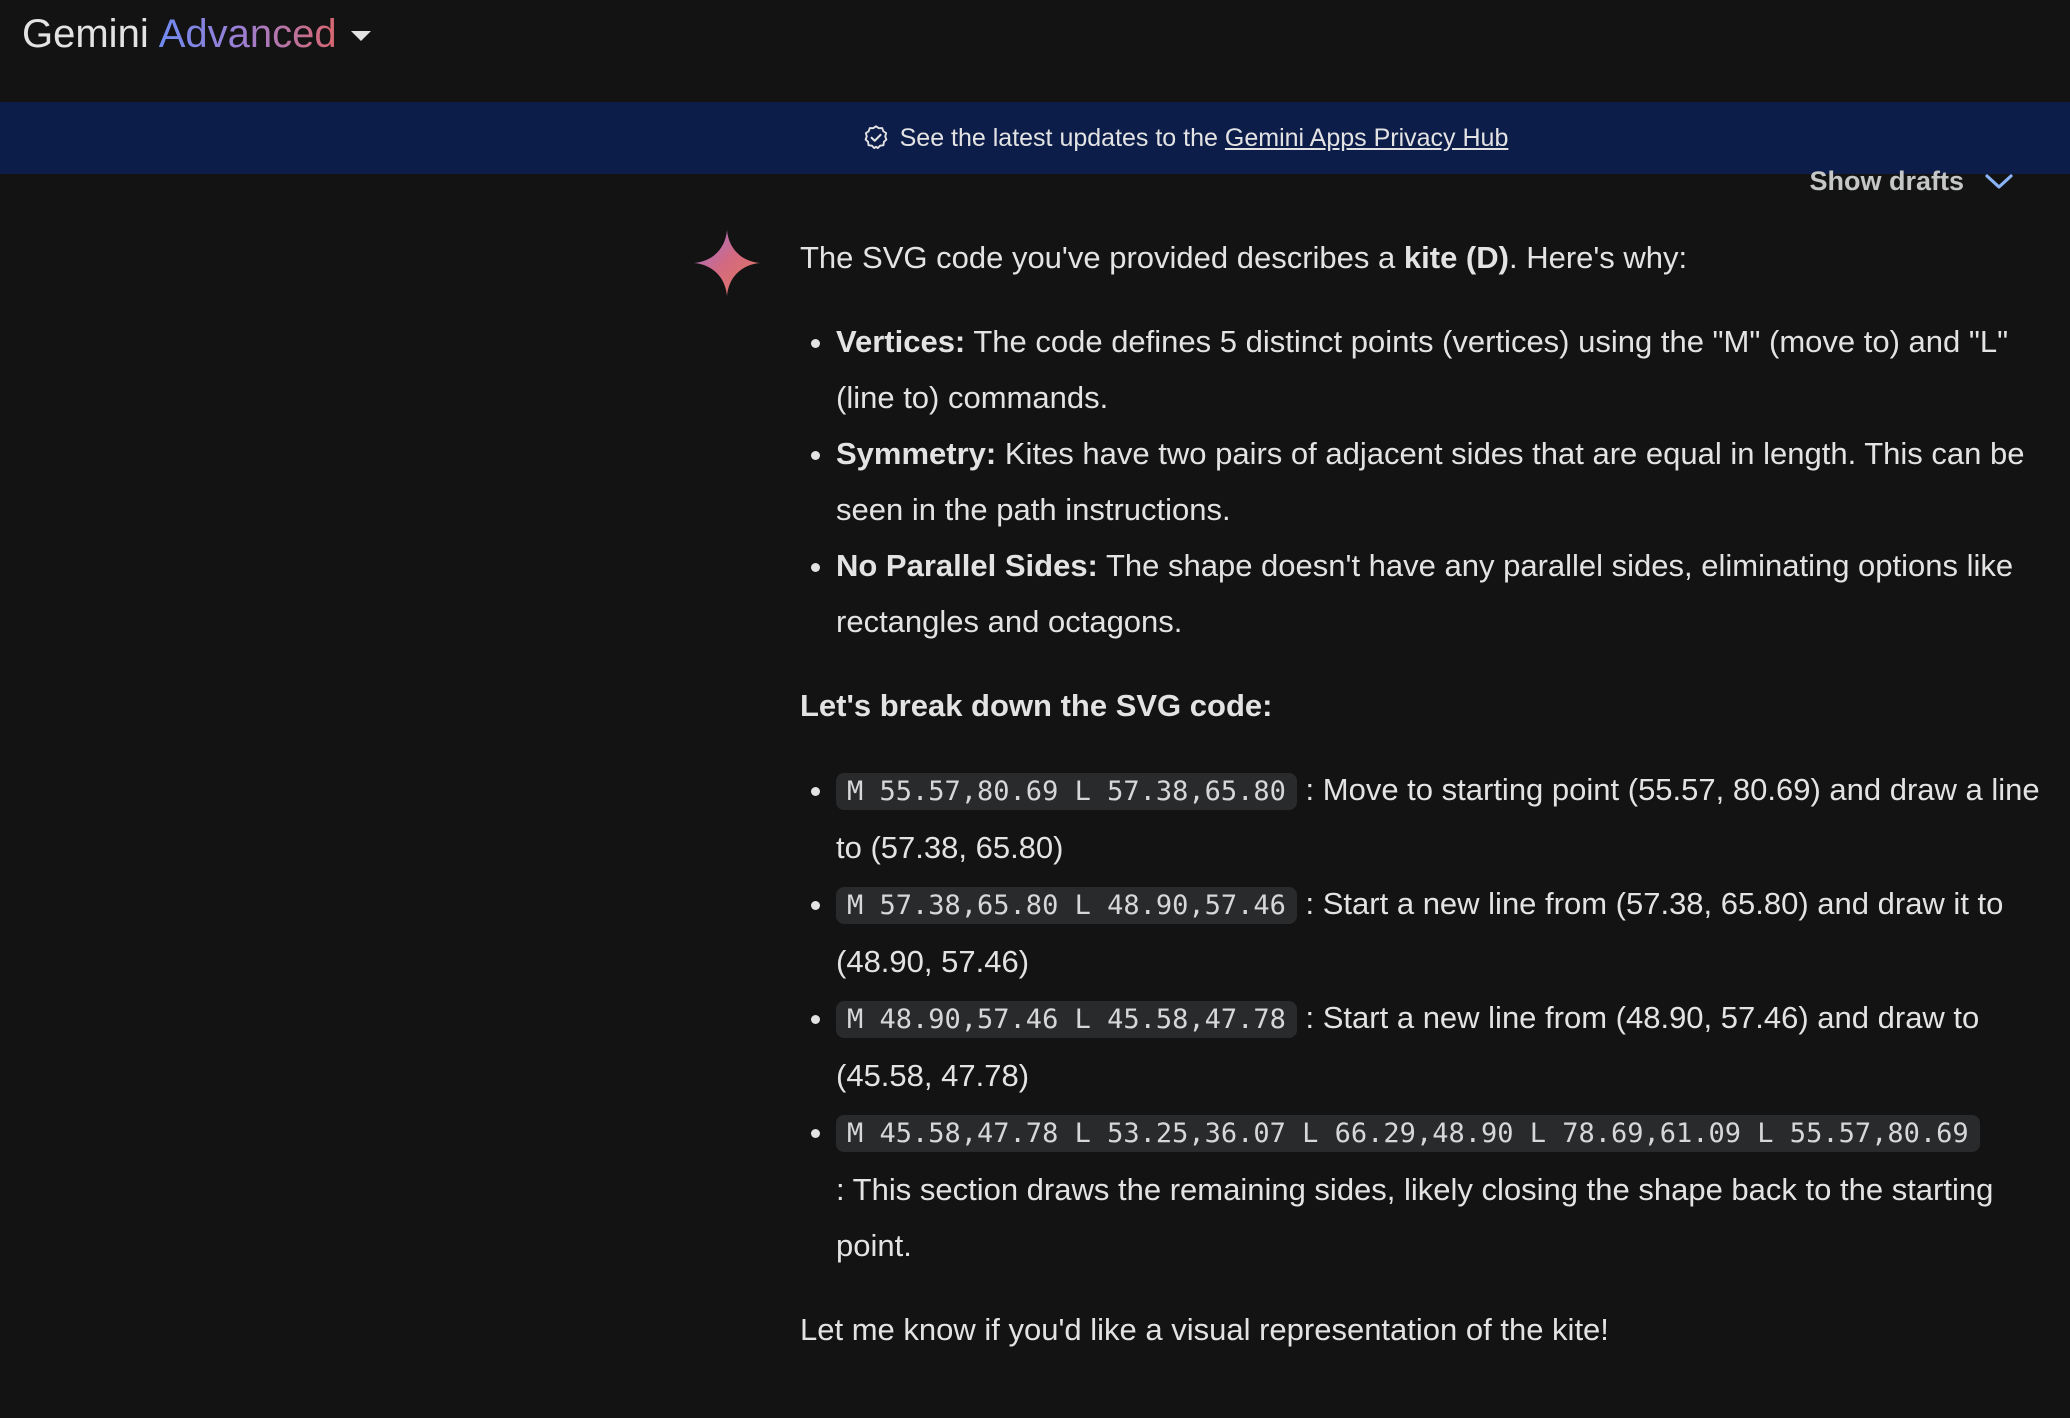  I want to click on answer-highlight: kite (D), so click(1456, 257).